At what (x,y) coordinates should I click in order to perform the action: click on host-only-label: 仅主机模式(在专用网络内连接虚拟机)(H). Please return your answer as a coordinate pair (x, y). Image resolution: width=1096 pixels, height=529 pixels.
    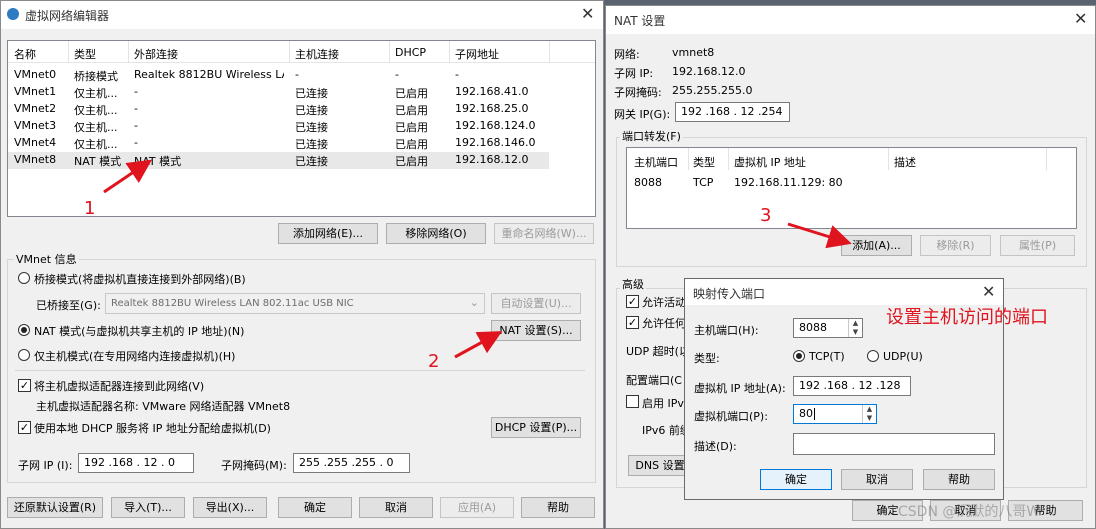
    Looking at the image, I should click on (135, 356).